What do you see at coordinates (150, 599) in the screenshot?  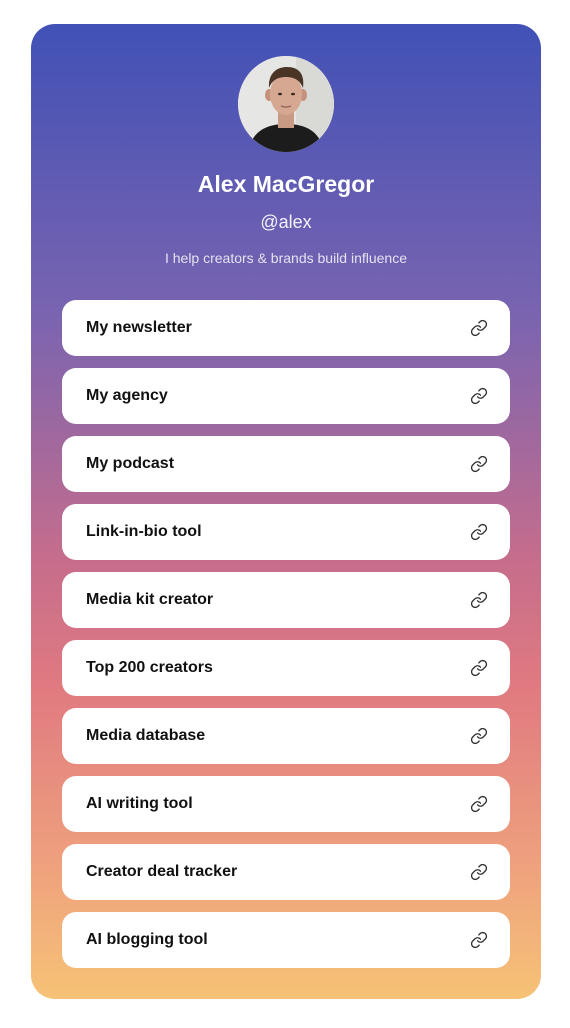 I see `link-label: Media kit creator` at bounding box center [150, 599].